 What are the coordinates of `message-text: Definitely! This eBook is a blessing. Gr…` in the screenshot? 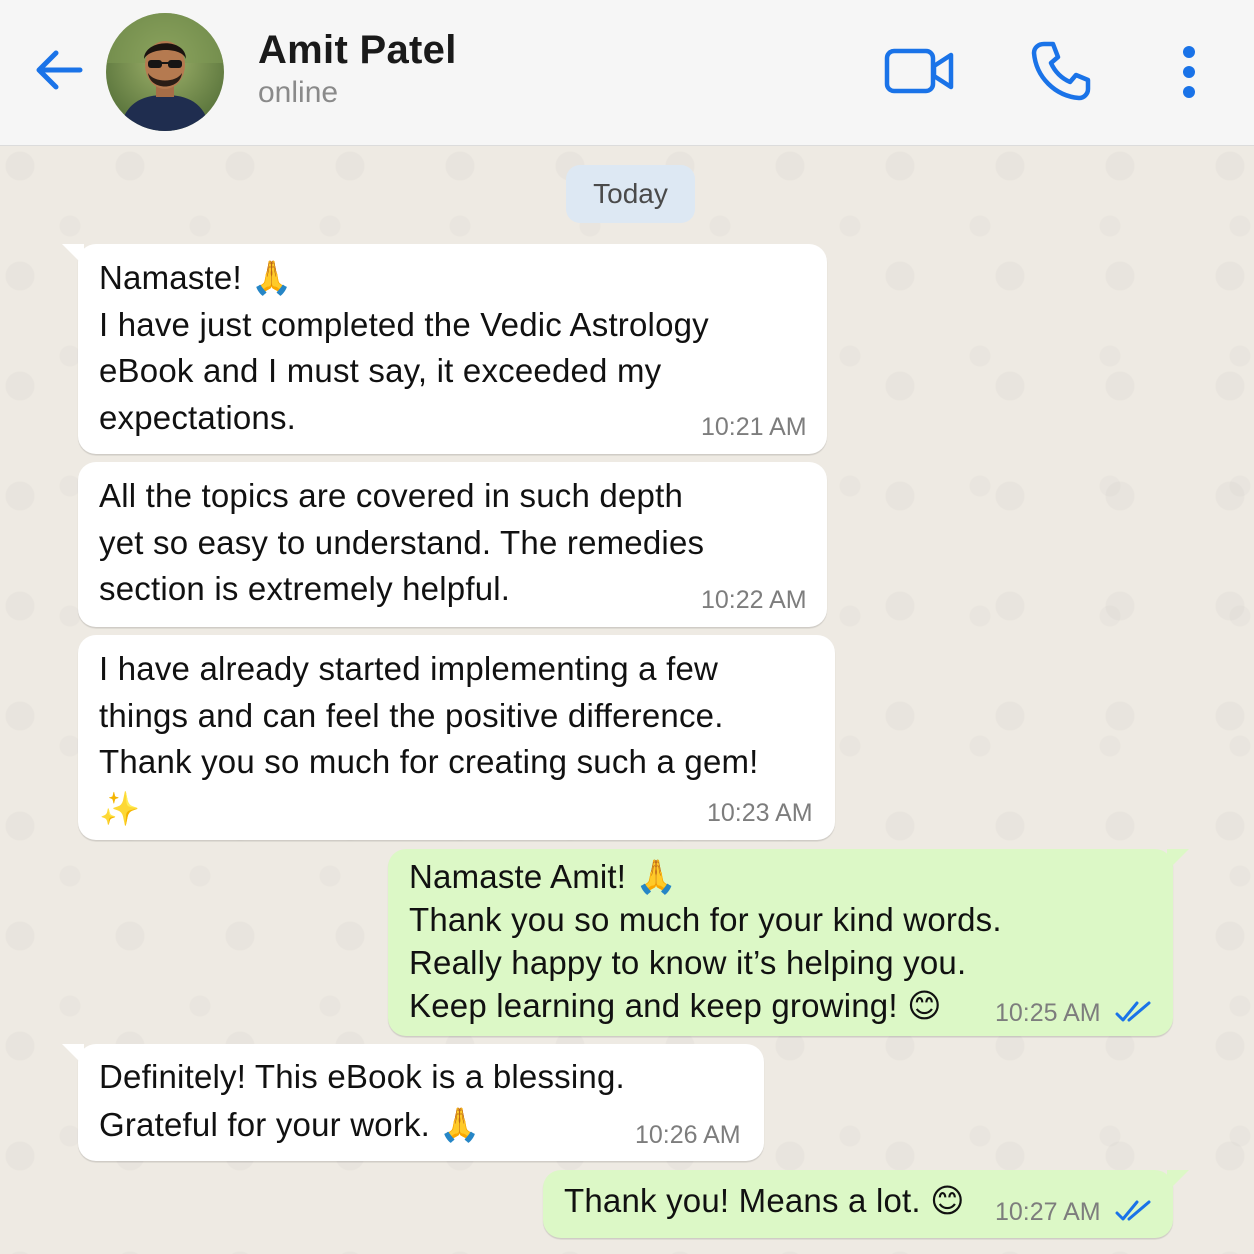 It's located at (362, 1100).